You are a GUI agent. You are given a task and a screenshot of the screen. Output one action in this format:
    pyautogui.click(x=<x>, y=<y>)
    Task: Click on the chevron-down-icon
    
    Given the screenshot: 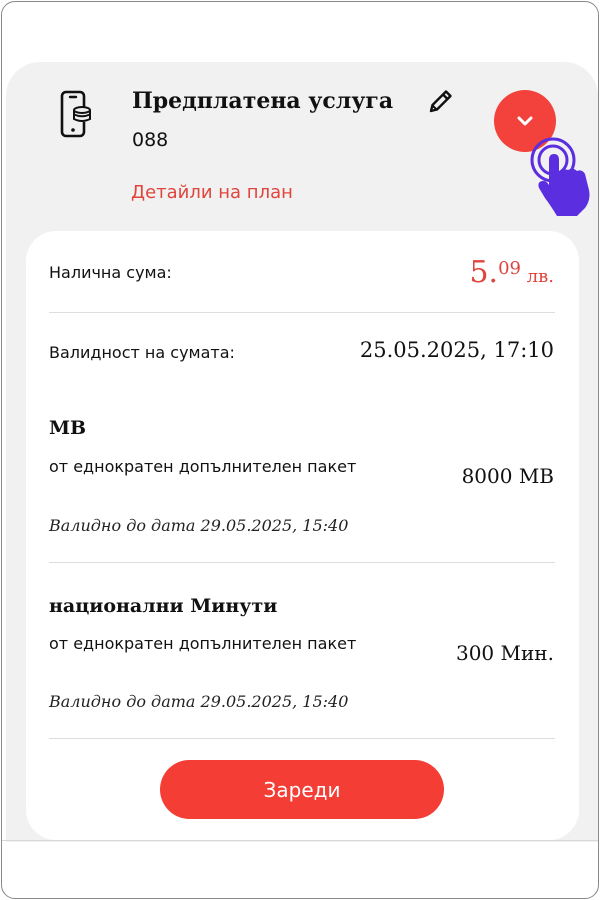 What is the action you would take?
    pyautogui.click(x=525, y=121)
    